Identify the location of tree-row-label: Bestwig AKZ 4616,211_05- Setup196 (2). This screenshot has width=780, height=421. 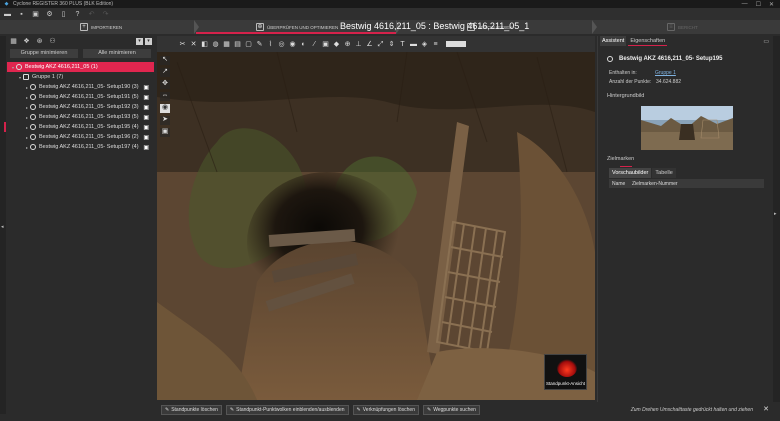
(89, 137).